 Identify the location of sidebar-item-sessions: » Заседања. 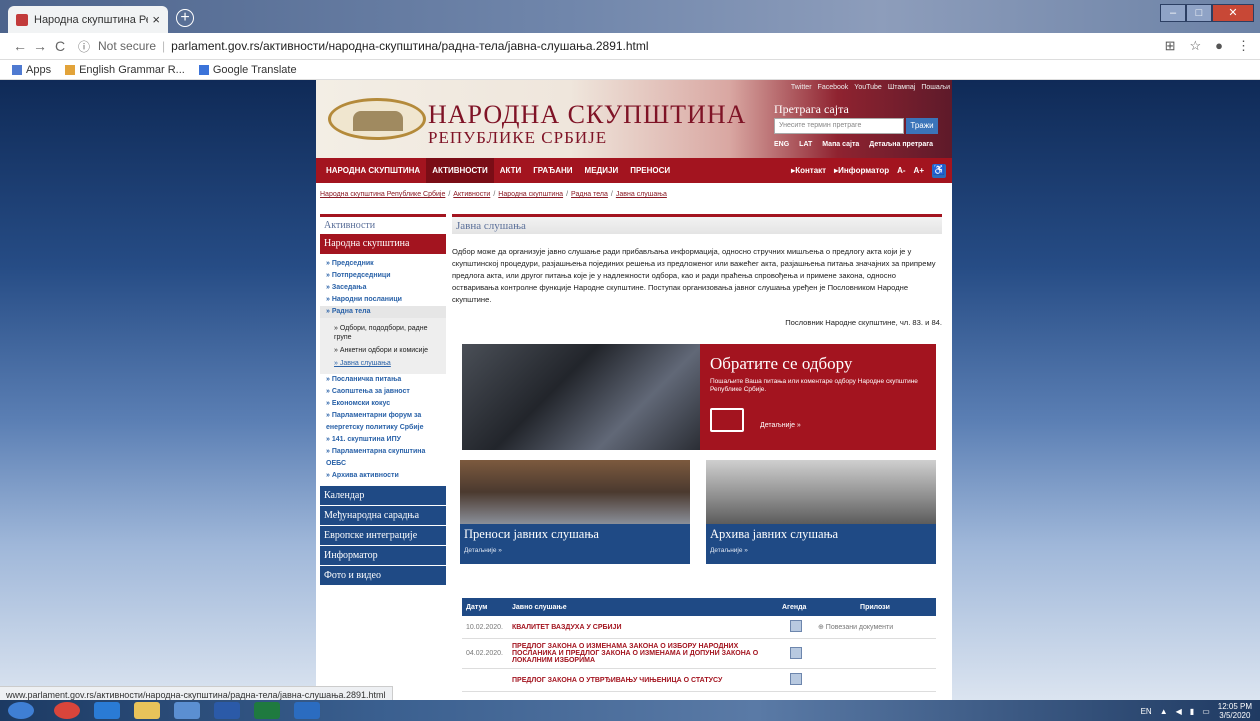
(386, 288).